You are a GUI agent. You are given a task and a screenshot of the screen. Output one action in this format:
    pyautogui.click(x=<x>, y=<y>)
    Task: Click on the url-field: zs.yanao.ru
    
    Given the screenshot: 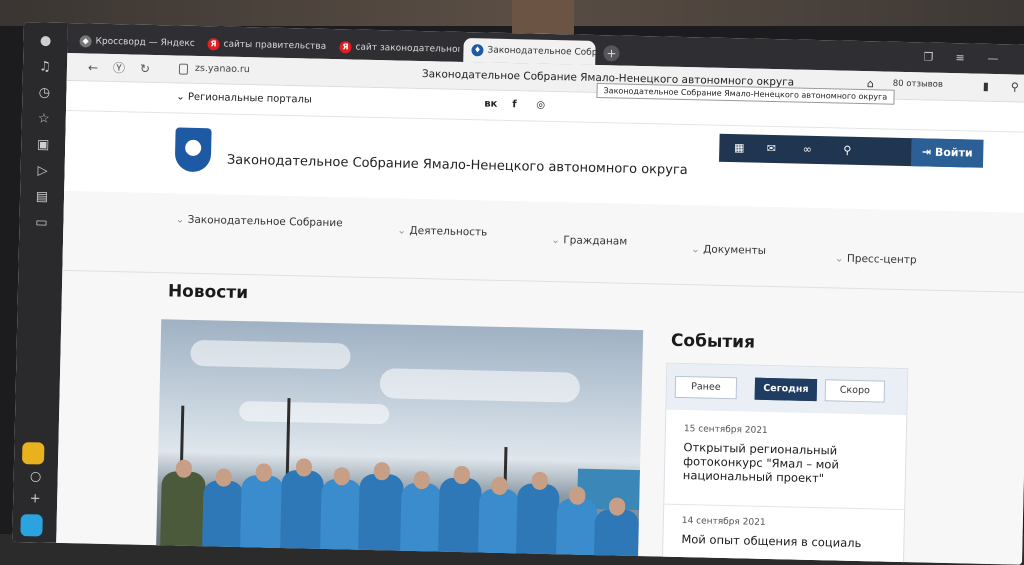 What is the action you would take?
    pyautogui.click(x=222, y=69)
    